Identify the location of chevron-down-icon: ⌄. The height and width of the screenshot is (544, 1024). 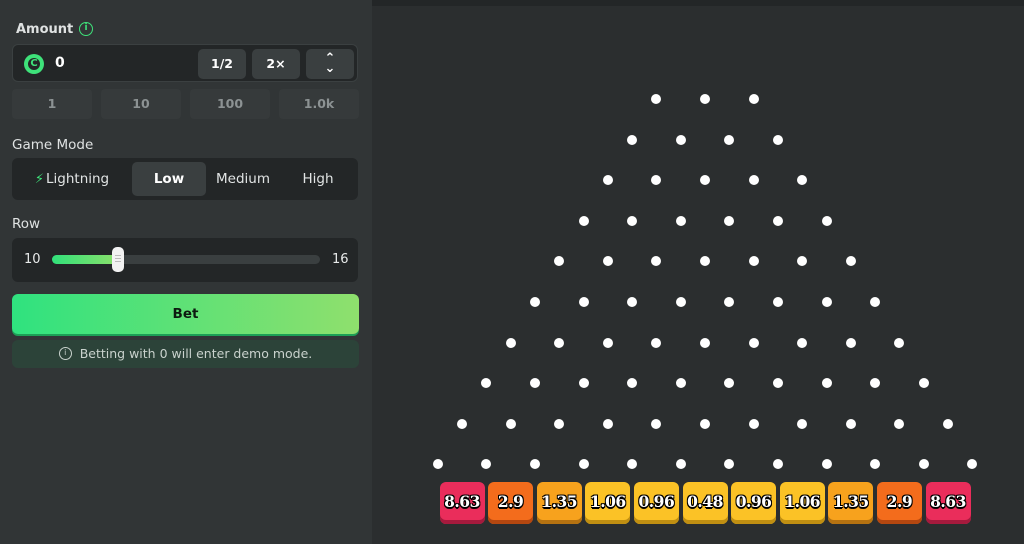
(330, 69).